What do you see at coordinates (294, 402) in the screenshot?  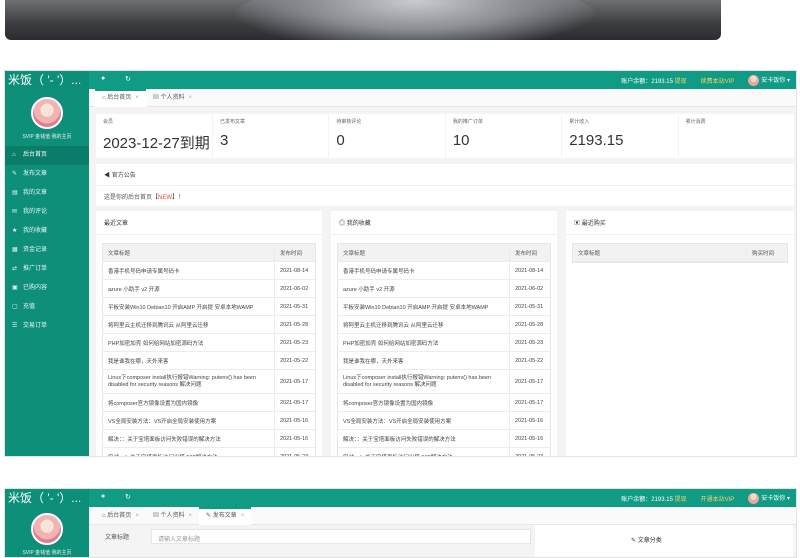 I see `article-date: 2021-05-17` at bounding box center [294, 402].